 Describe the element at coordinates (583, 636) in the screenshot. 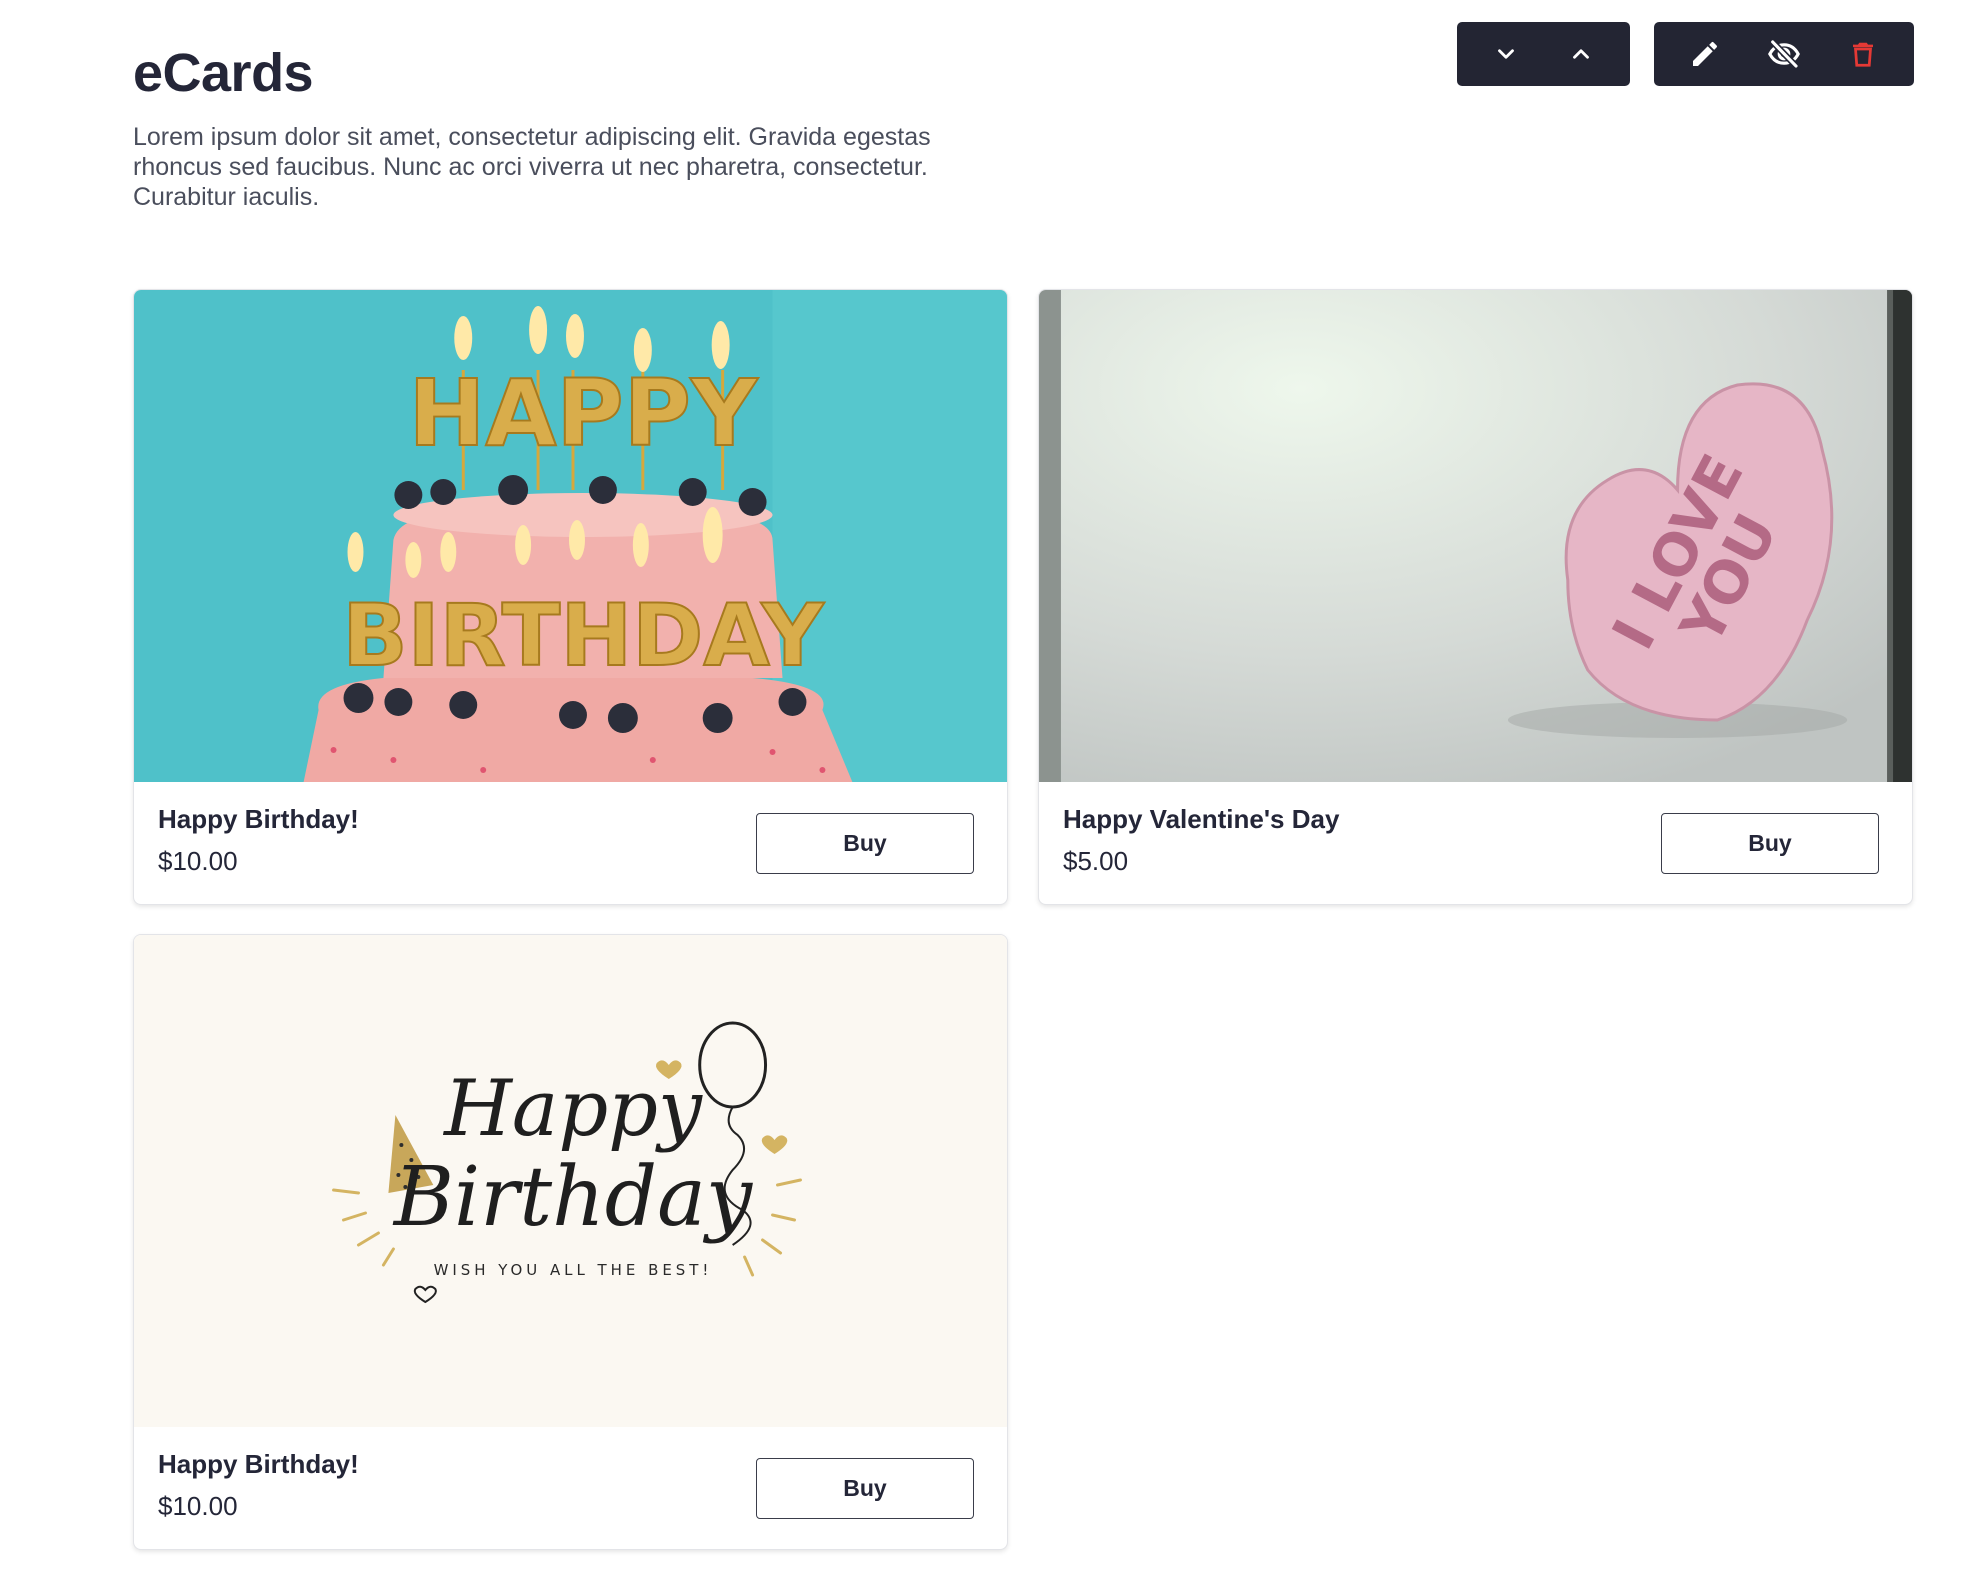

I see `cake-bottom-text: BIRTHDAY` at that location.